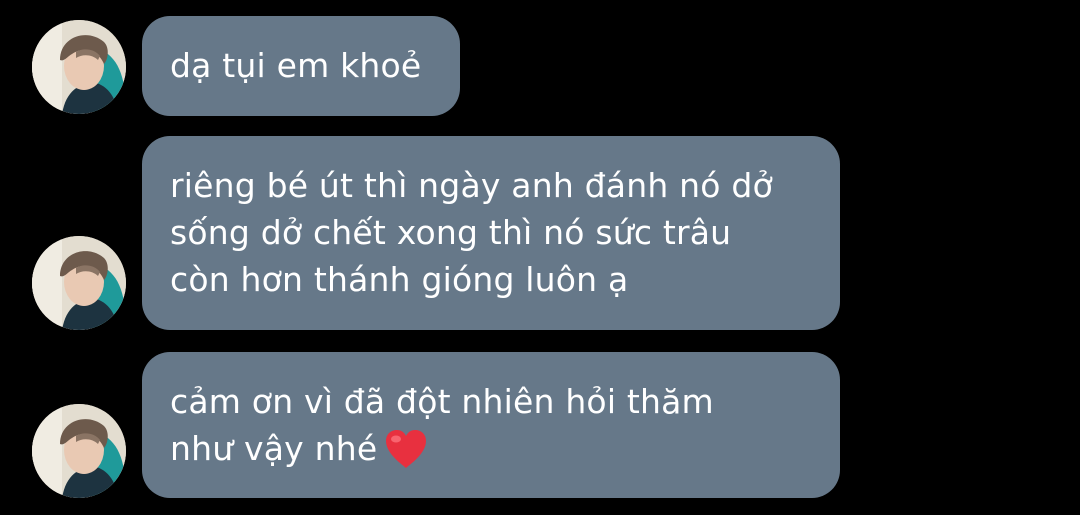 The image size is (1080, 515). I want to click on message-text: dạ tụi em khoẻ, so click(296, 65).